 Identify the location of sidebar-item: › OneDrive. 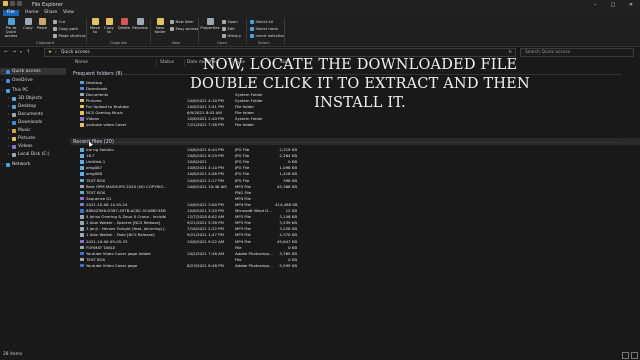
(33, 80).